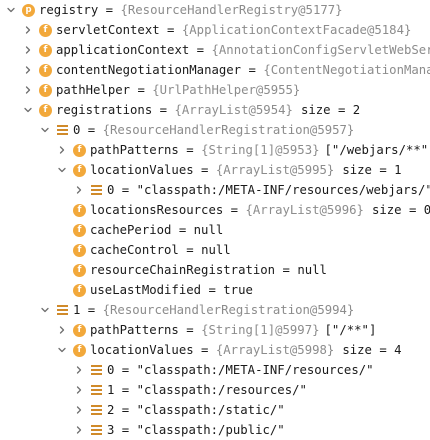 This screenshot has height=440, width=430. I want to click on variable-name: applicationContext, so click(123, 50).